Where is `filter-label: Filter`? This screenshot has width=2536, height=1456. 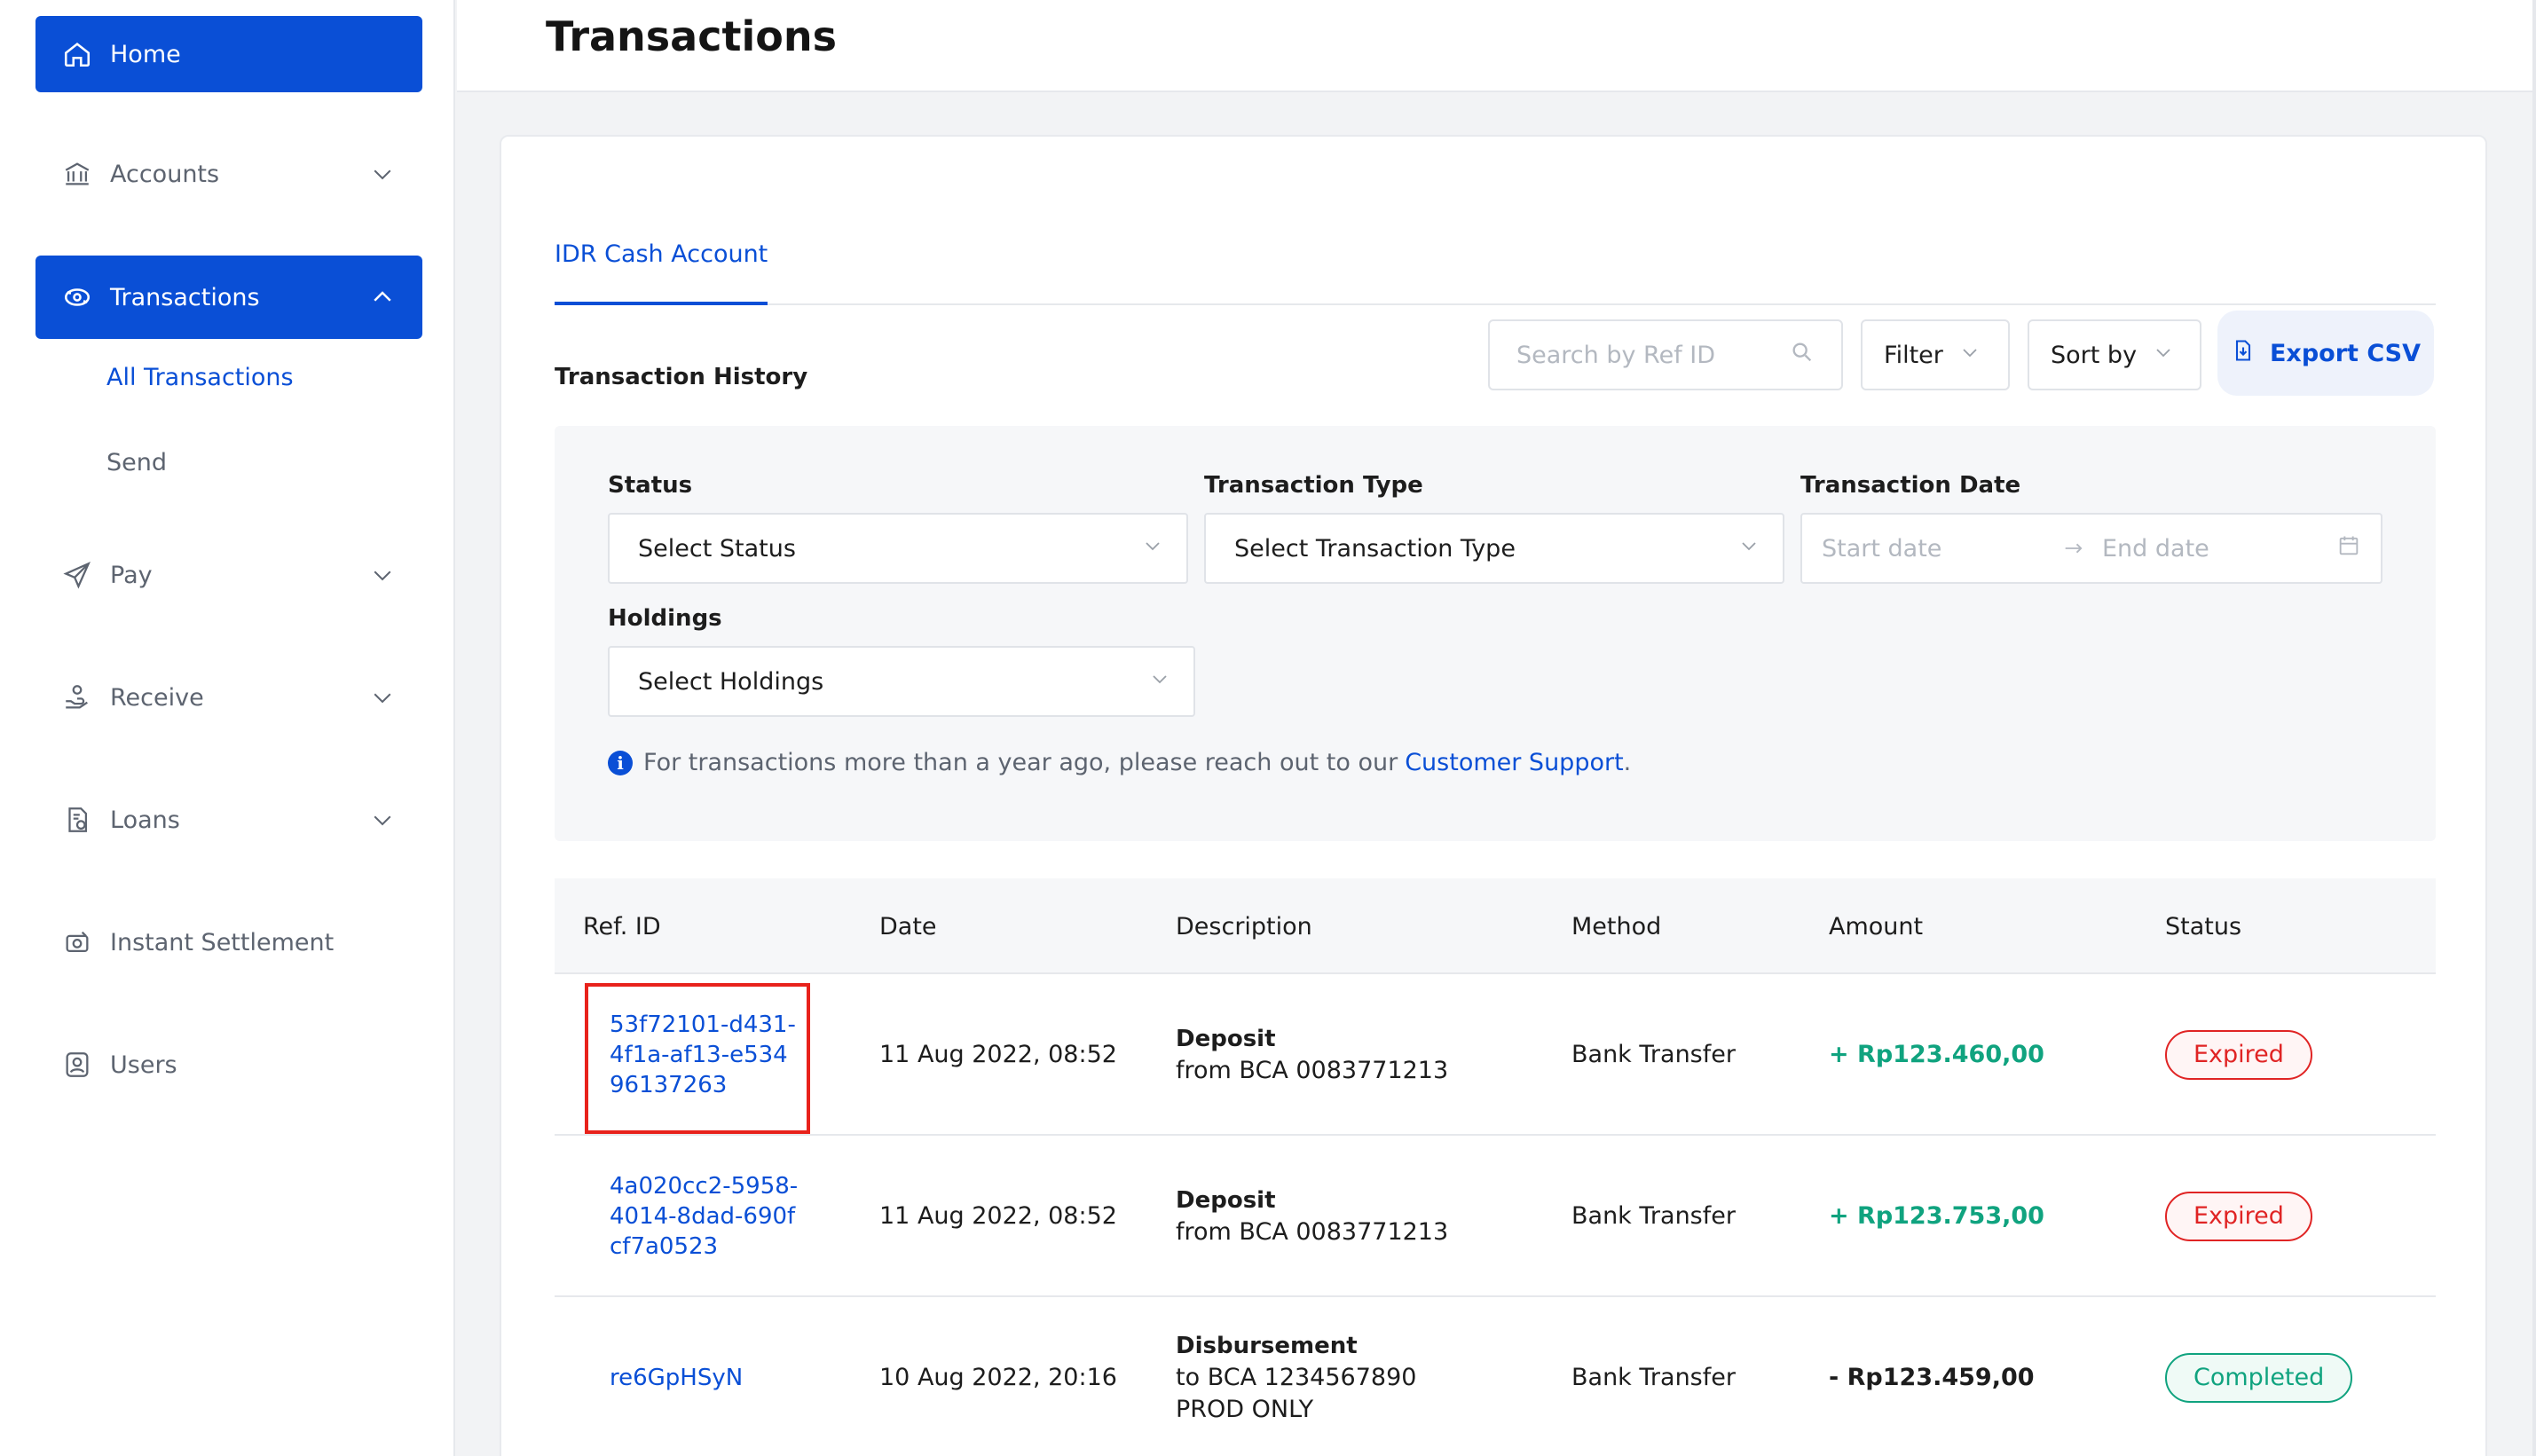 filter-label: Filter is located at coordinates (1914, 355).